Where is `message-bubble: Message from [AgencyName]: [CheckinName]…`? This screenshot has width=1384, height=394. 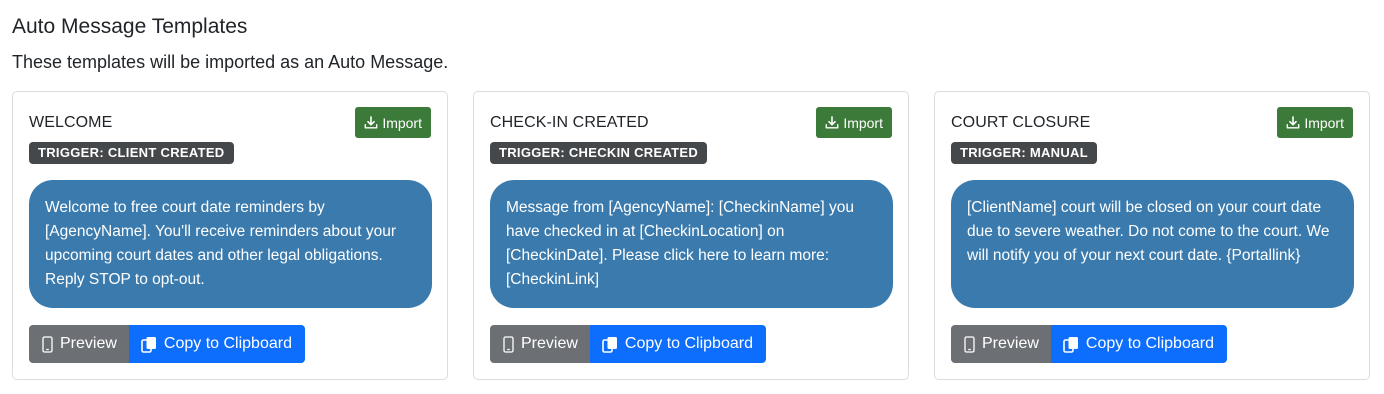 message-bubble: Message from [AgencyName]: [CheckinName]… is located at coordinates (691, 244).